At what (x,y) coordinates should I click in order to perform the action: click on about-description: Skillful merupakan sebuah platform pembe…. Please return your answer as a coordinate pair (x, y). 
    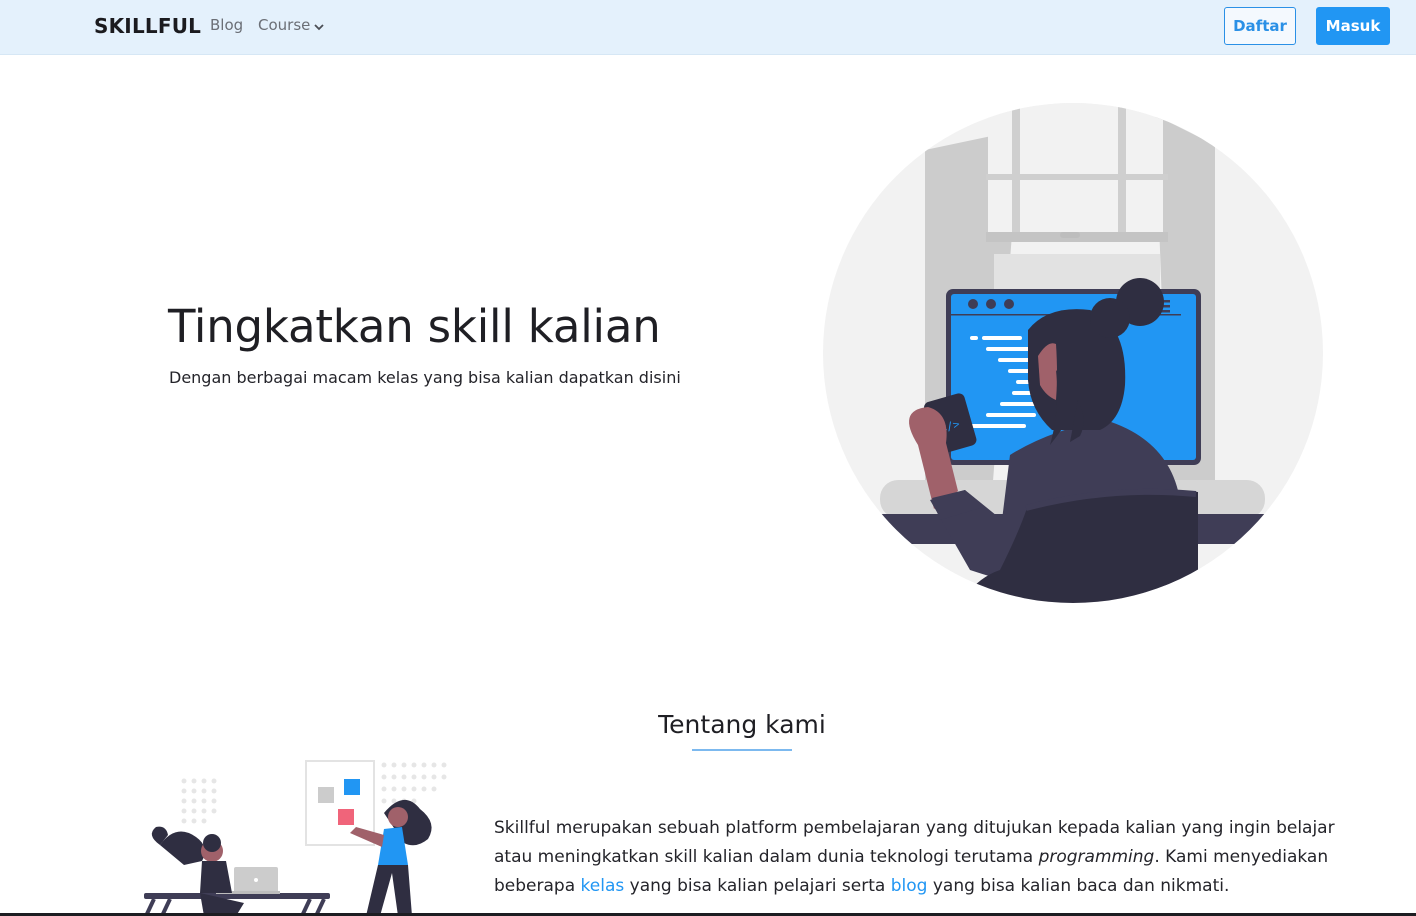
    Looking at the image, I should click on (934, 857).